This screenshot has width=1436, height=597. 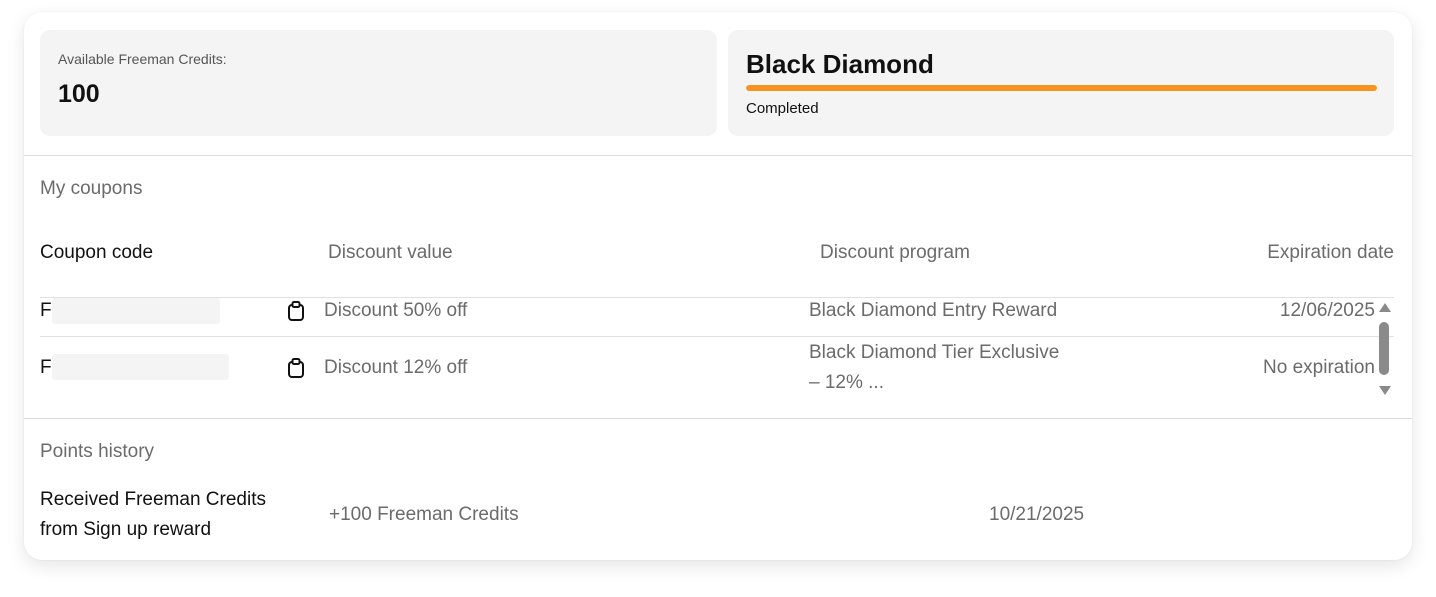 I want to click on points-history-section-title: Points history, so click(x=97, y=451).